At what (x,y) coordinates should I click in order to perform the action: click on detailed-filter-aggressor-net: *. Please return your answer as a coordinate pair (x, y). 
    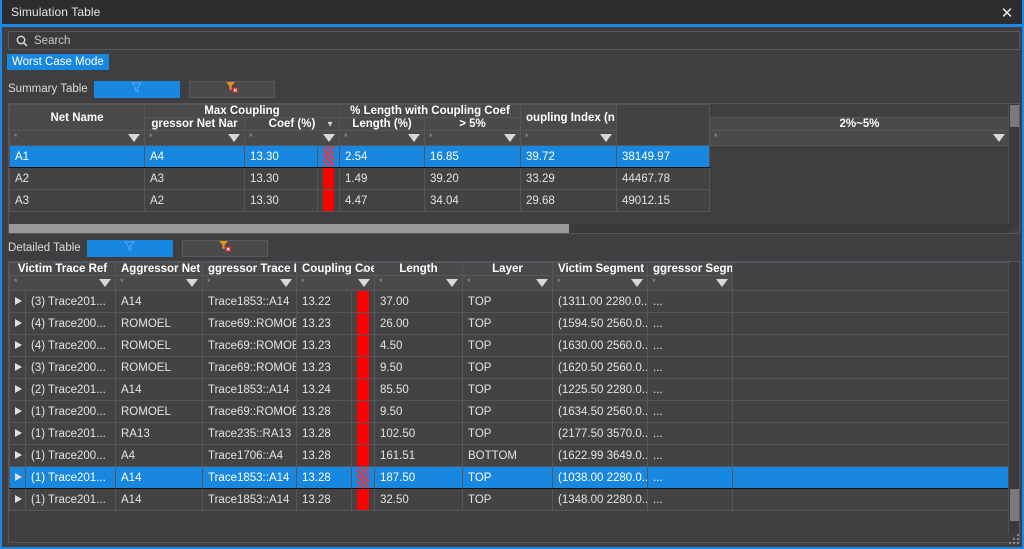
    Looking at the image, I should click on (159, 283).